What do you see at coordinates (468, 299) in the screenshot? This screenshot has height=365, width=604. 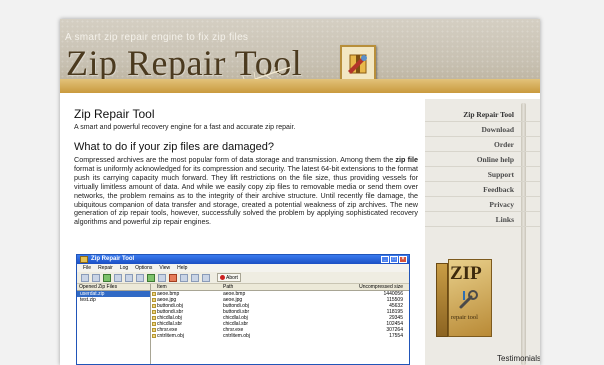 I see `wrench-icon` at bounding box center [468, 299].